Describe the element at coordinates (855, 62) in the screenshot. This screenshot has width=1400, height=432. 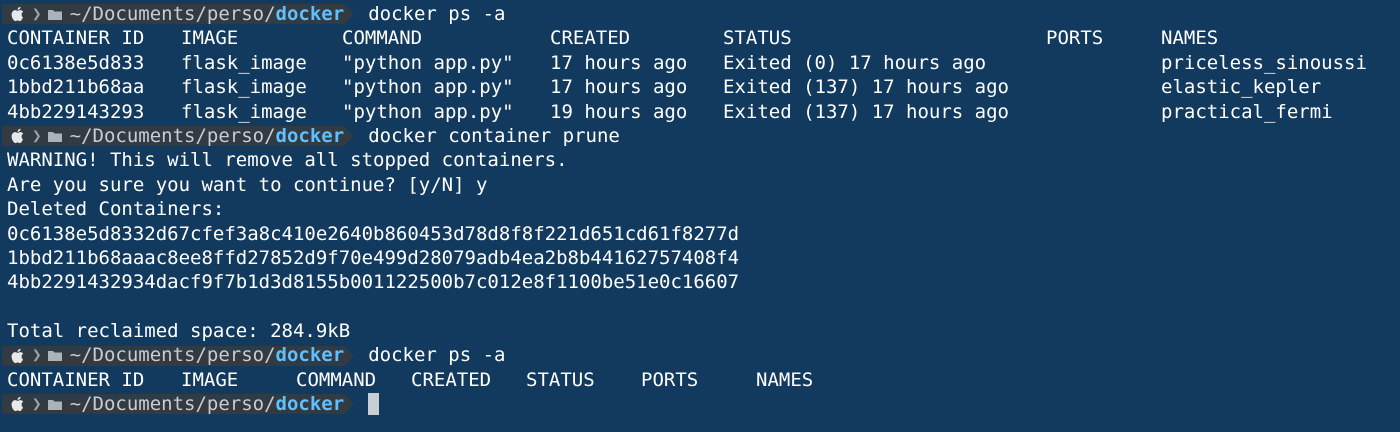
I see `cell-status: Exited (0) 17 hours ago` at that location.